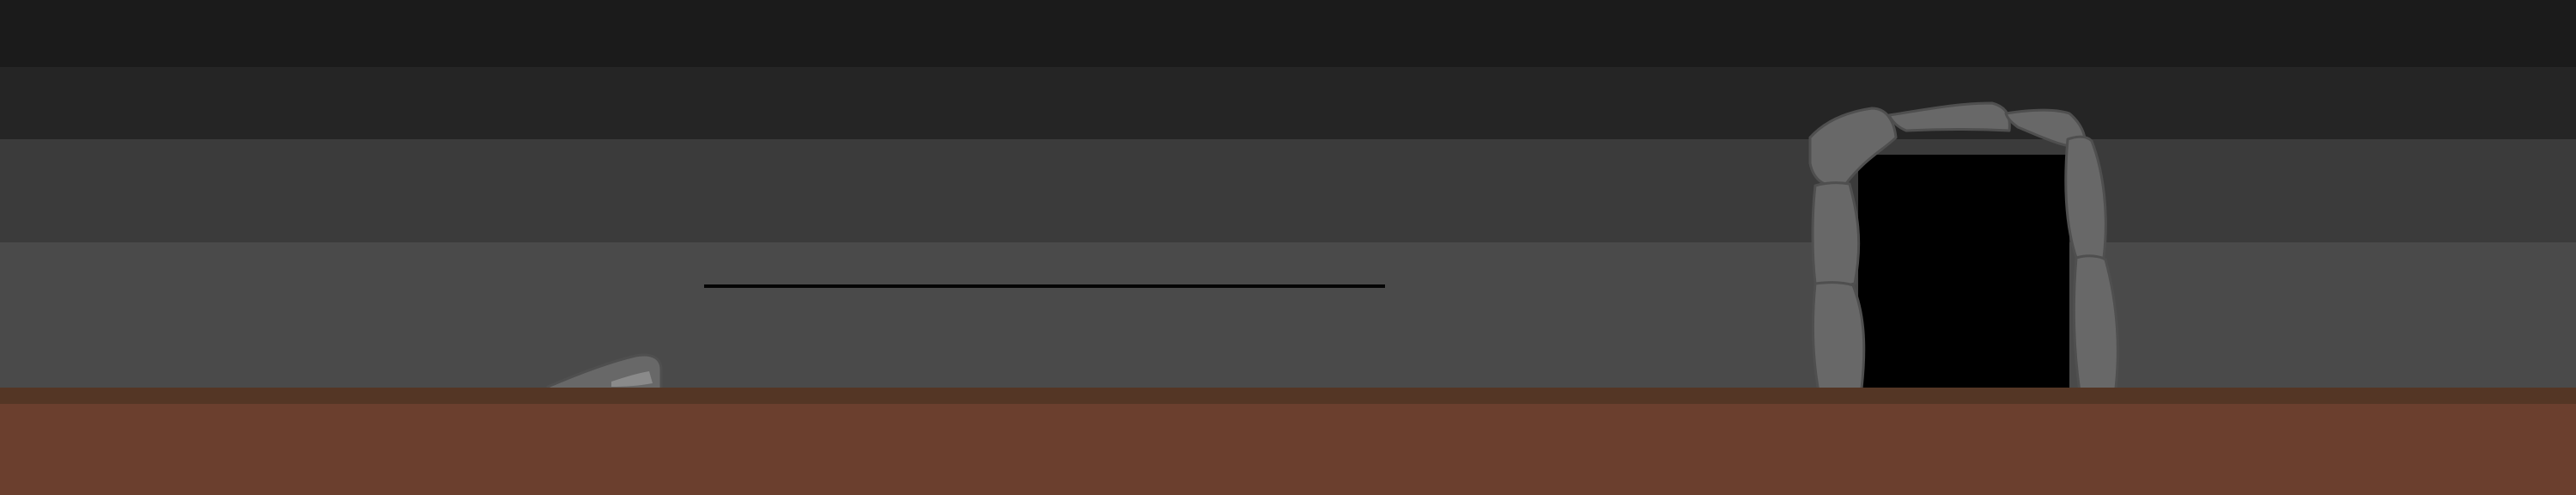 The width and height of the screenshot is (2576, 495). I want to click on arch-stone-right-bottom, so click(2095, 325).